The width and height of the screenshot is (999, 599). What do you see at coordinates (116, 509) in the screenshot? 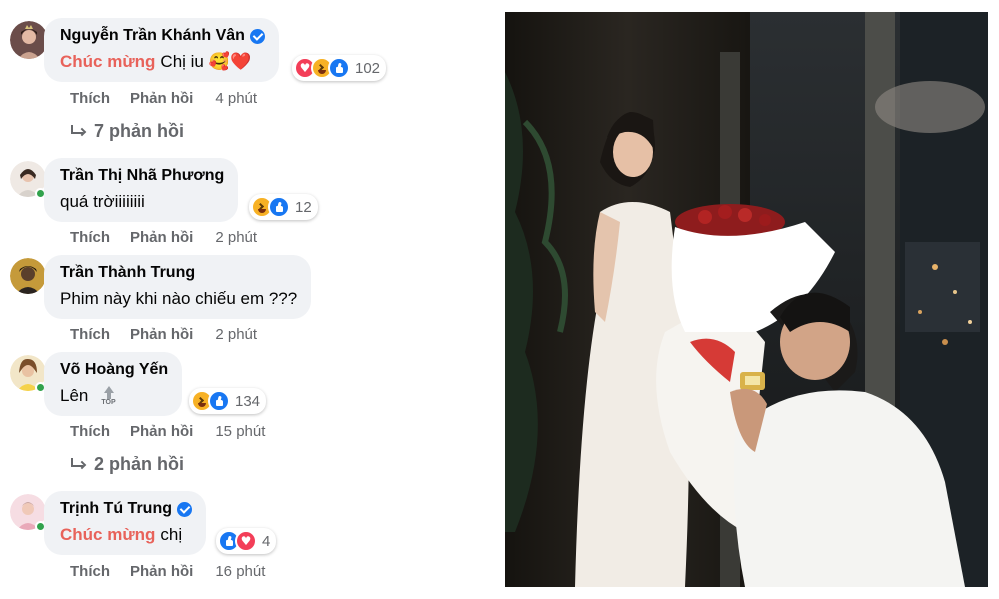
I see `commenter-name: Trịnh Tú Trung` at bounding box center [116, 509].